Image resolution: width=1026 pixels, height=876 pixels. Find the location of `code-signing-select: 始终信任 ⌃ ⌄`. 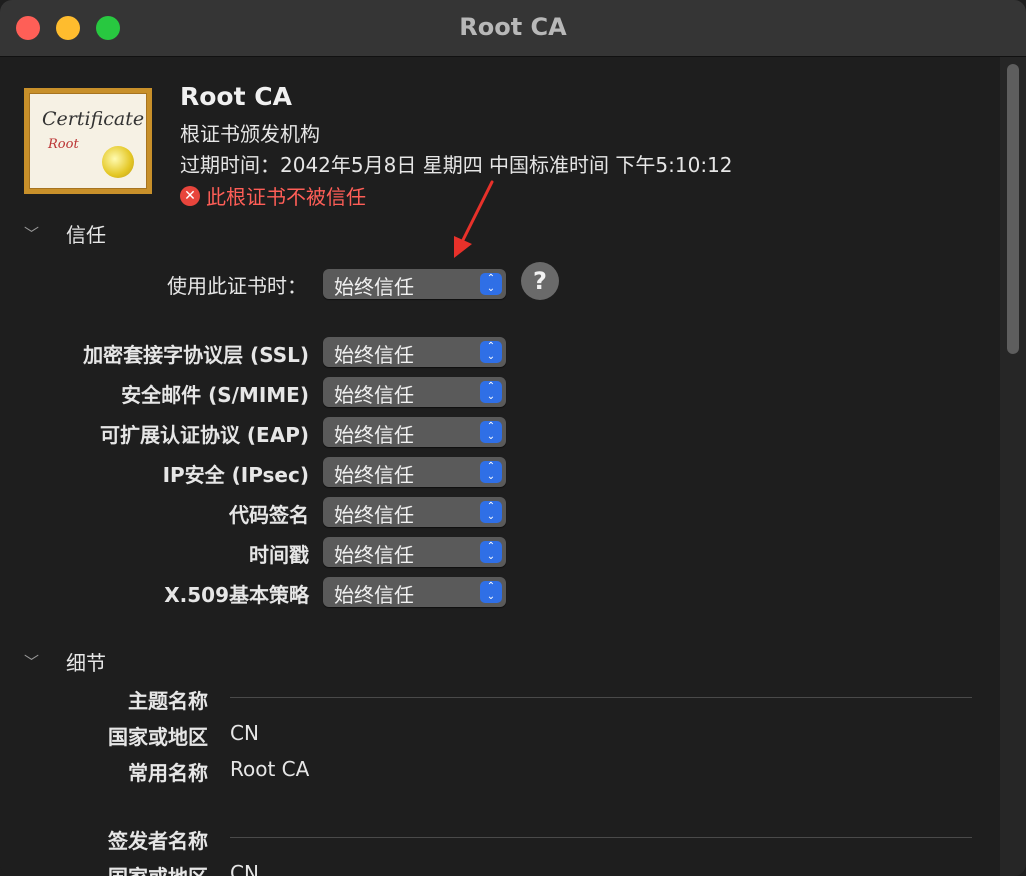

code-signing-select: 始终信任 ⌃ ⌄ is located at coordinates (414, 512).